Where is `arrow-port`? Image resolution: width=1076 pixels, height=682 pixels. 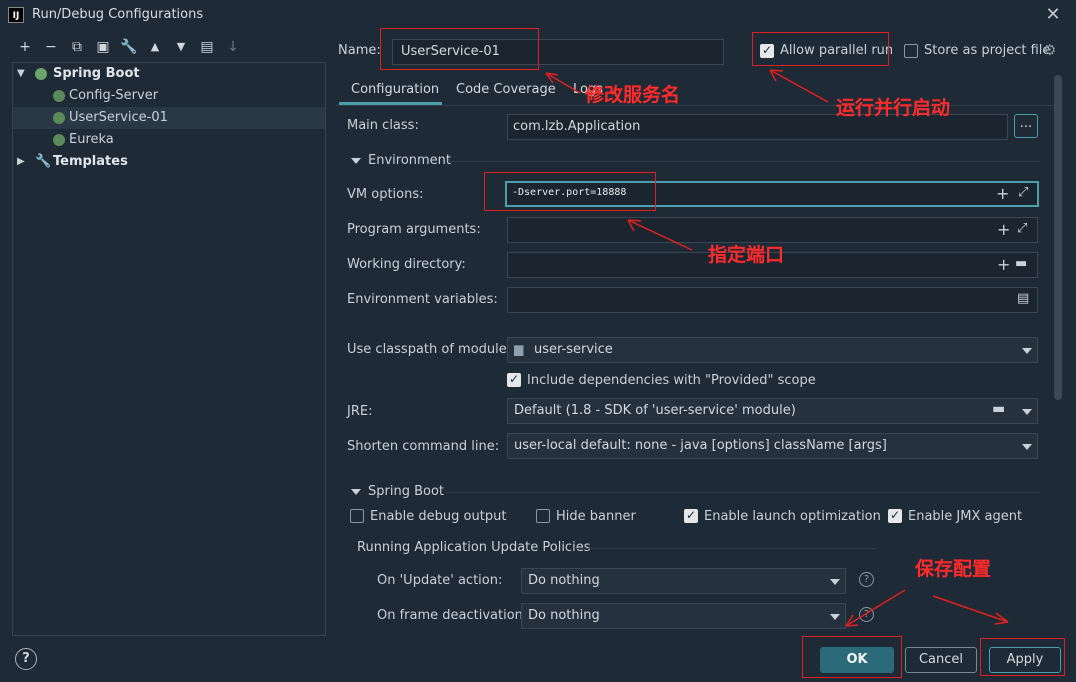
arrow-port is located at coordinates (660, 235).